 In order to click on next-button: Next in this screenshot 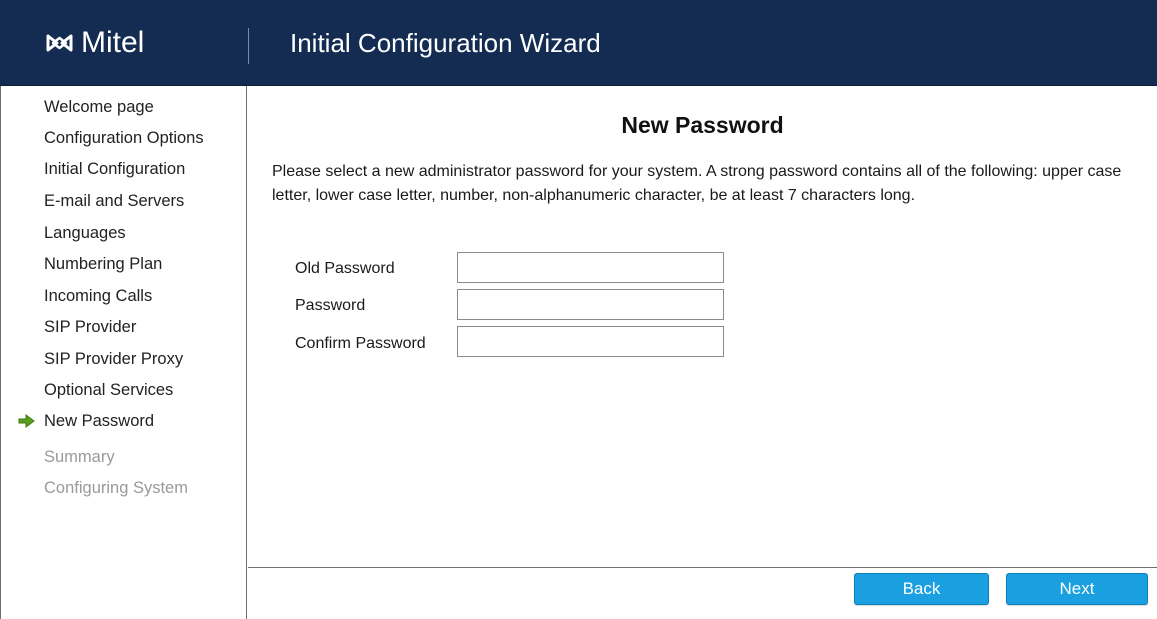, I will do `click(1077, 589)`.